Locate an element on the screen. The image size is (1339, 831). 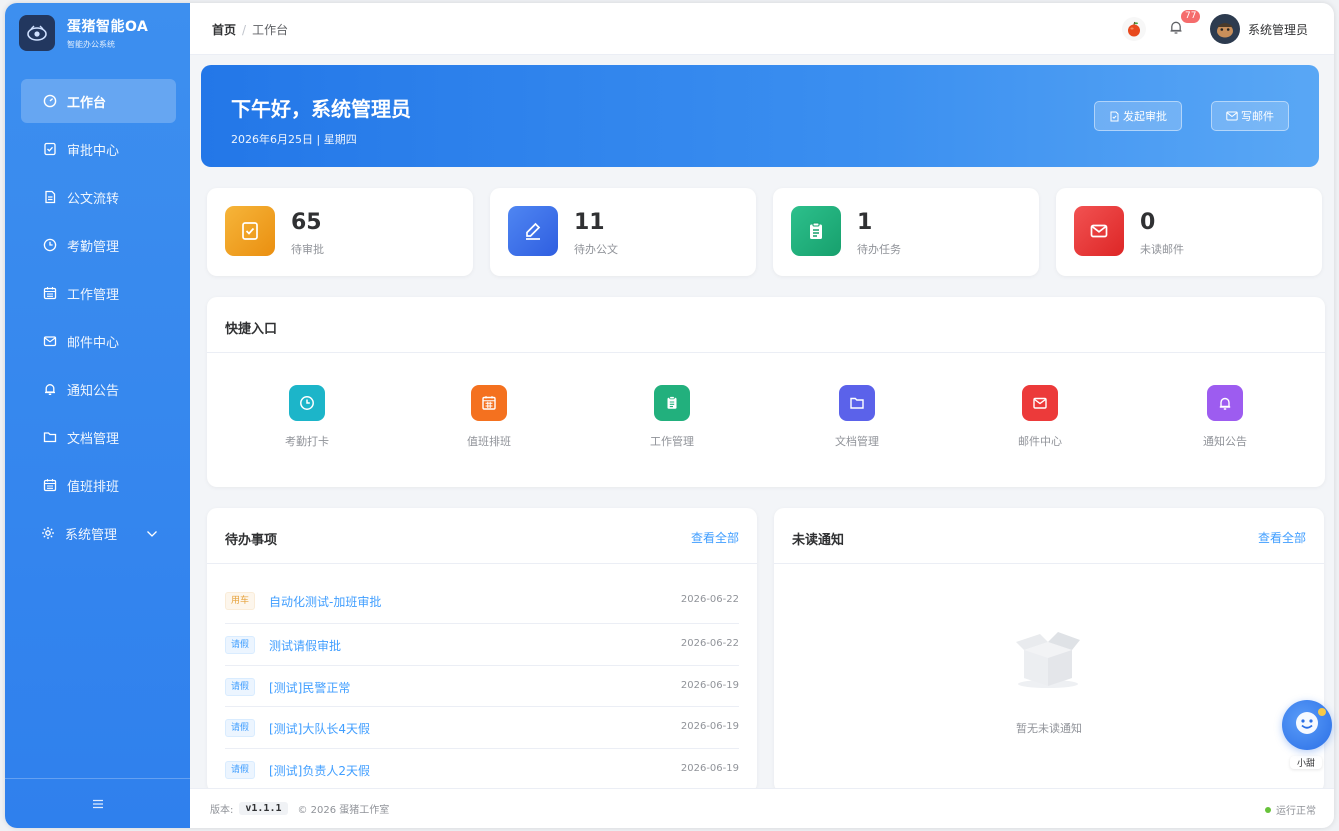
apple-icon is located at coordinates (1133, 29).